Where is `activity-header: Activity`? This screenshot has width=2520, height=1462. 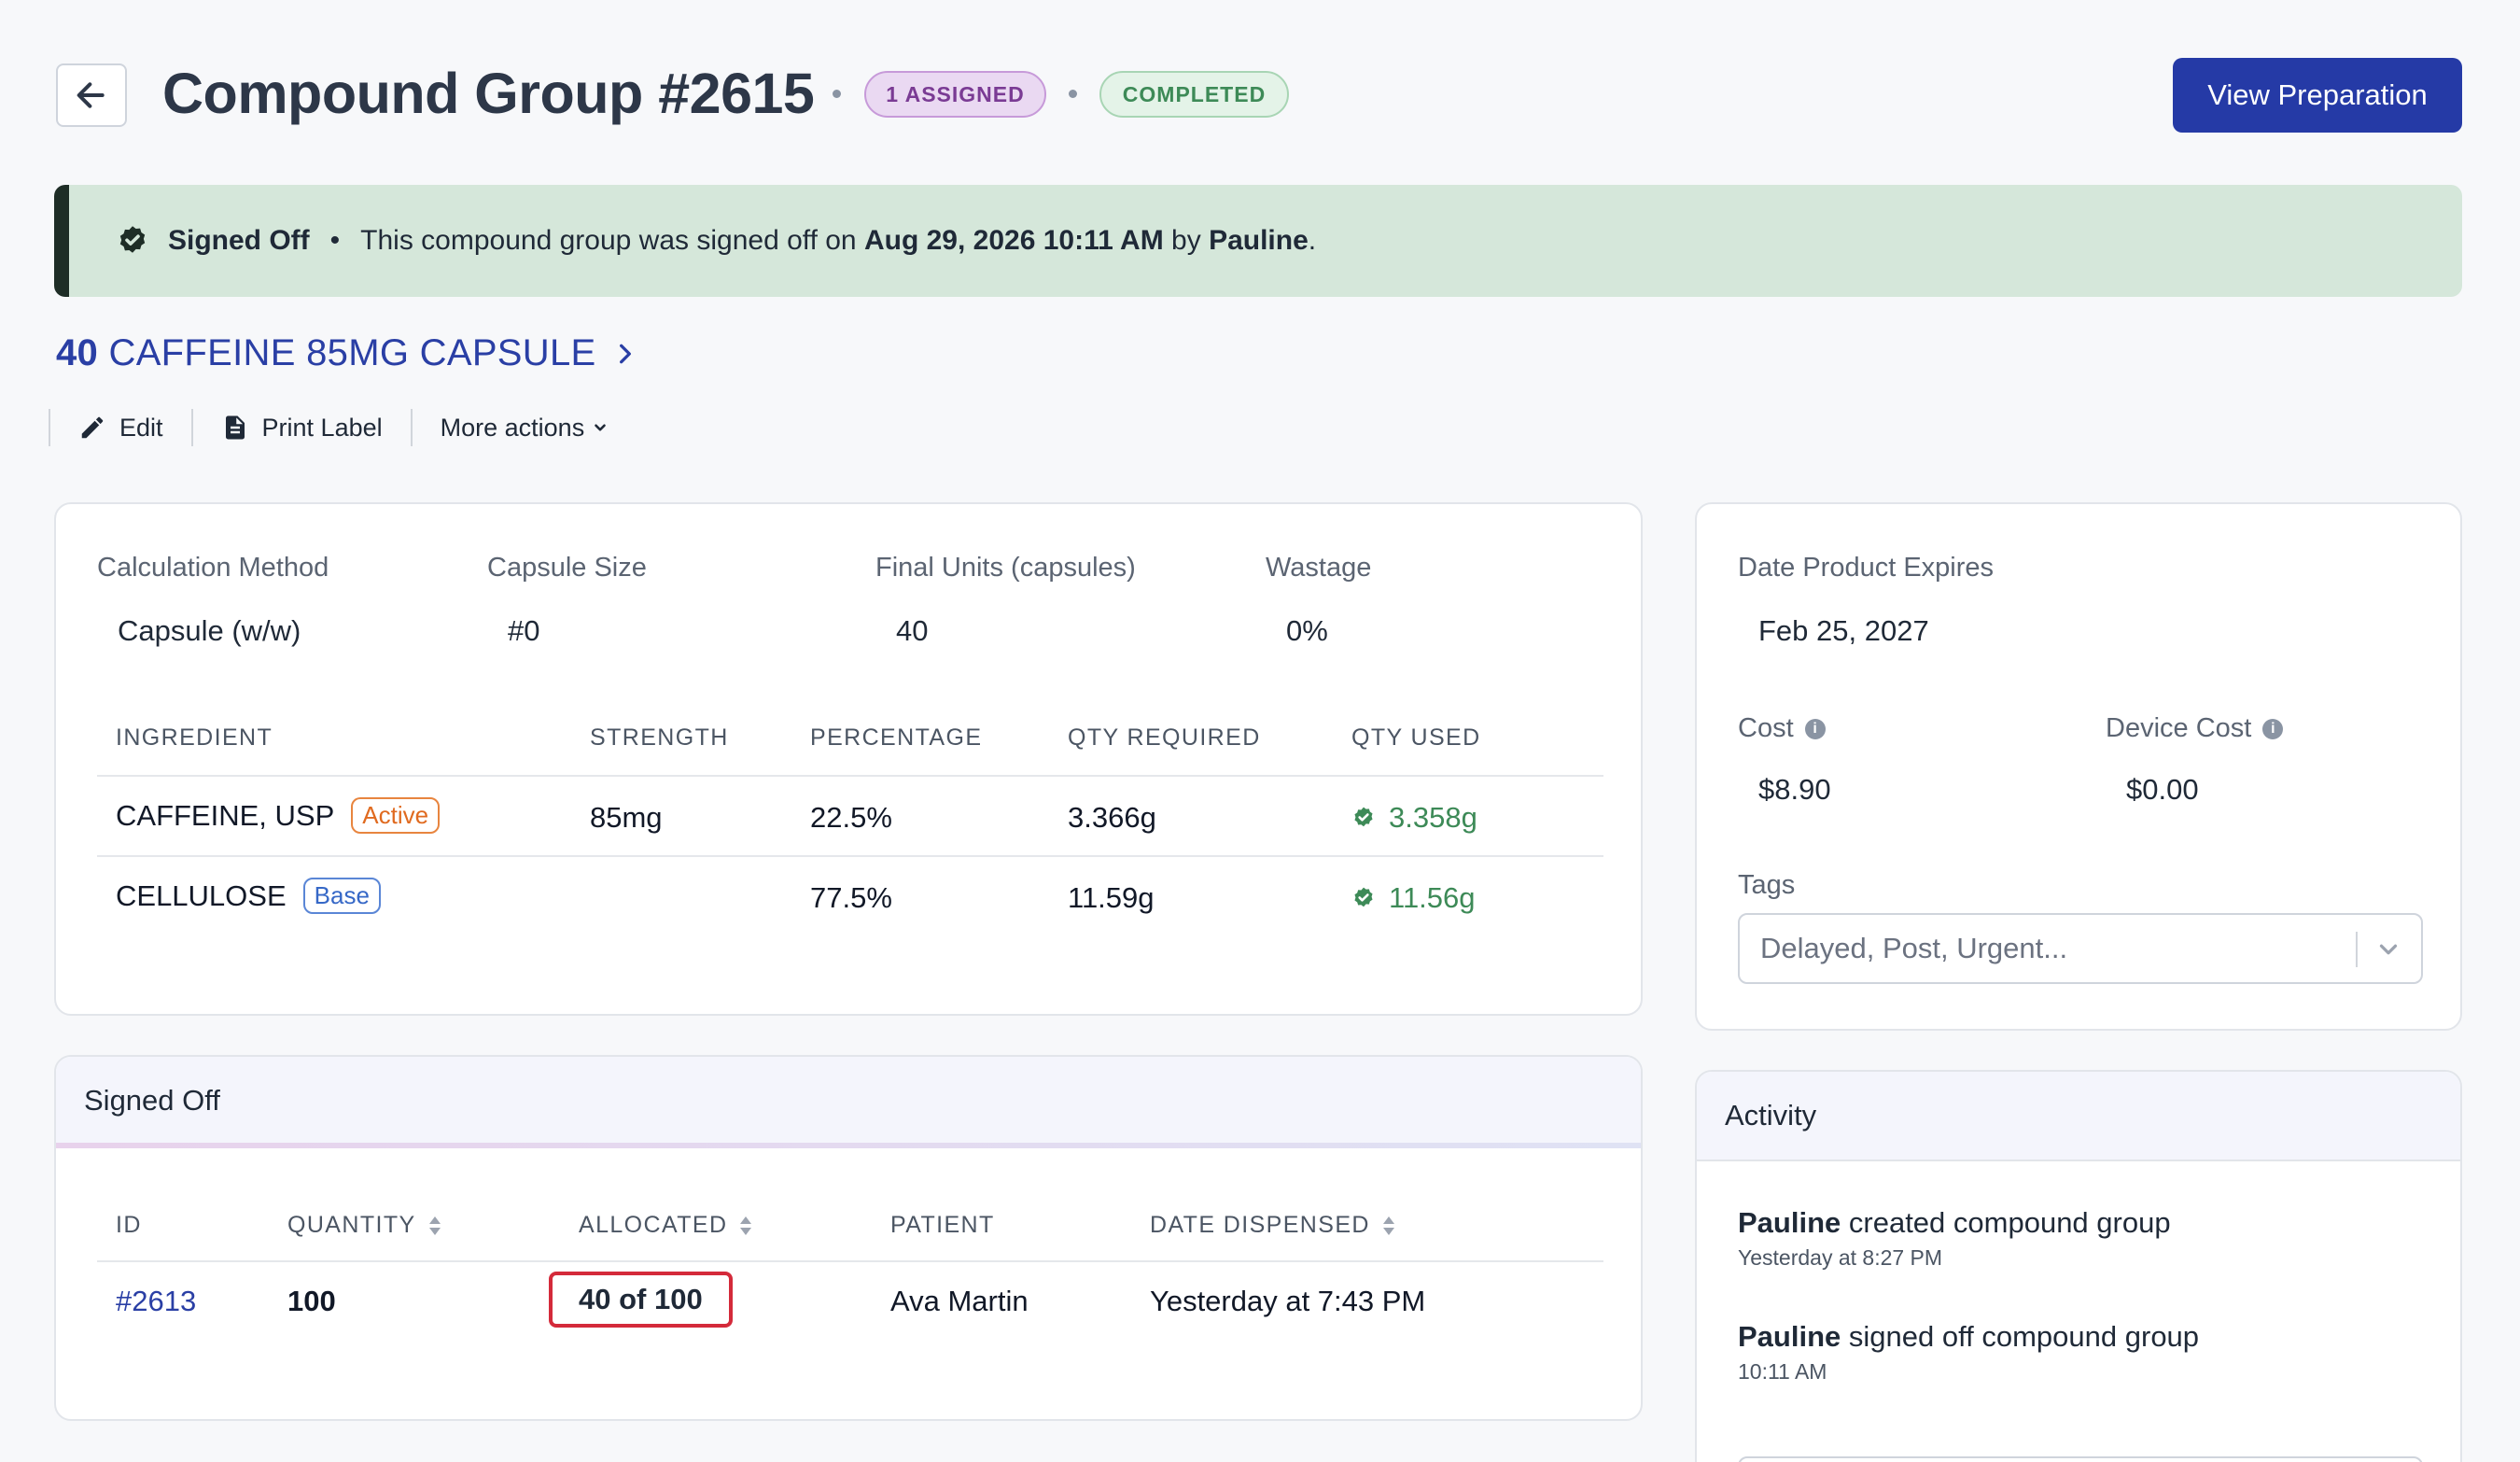 activity-header: Activity is located at coordinates (2078, 1116).